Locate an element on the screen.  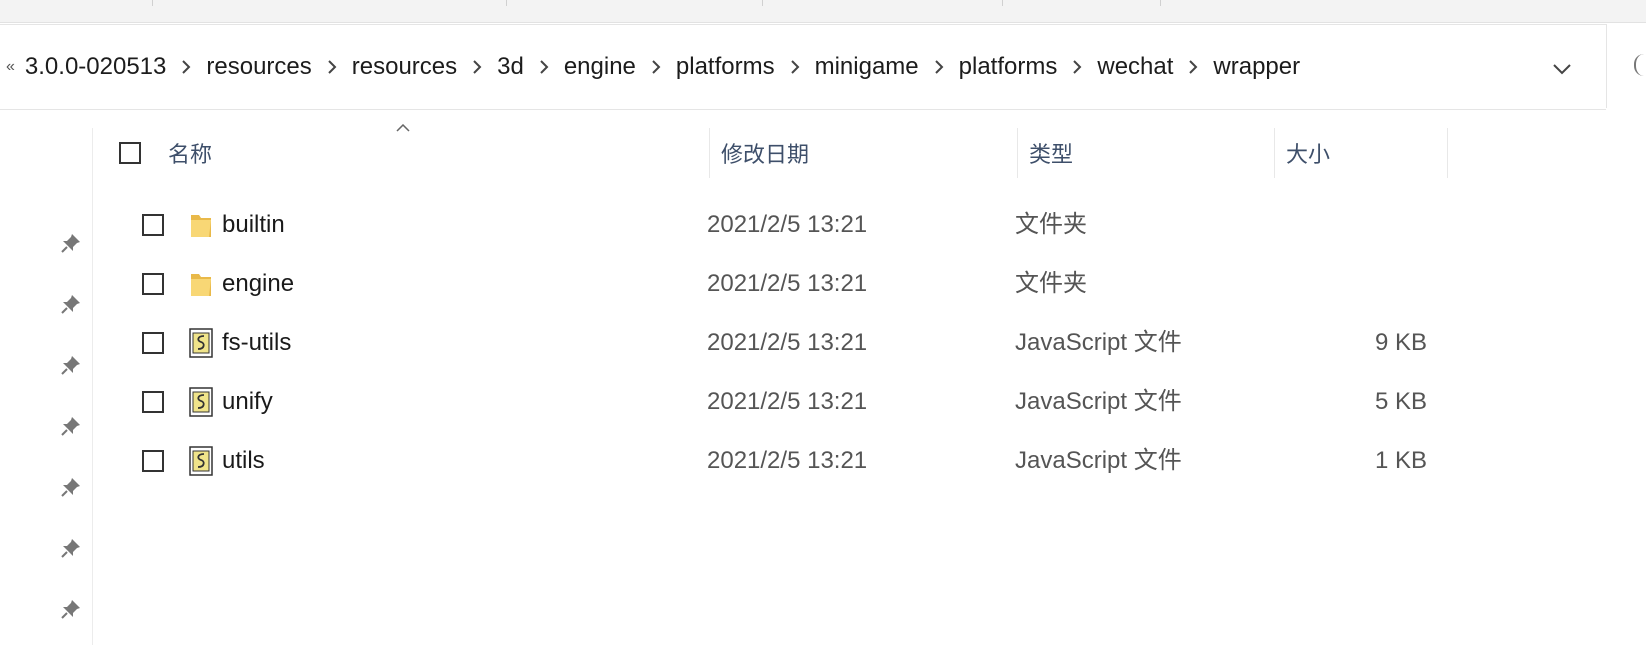
file-size: 9 KB is located at coordinates (1400, 342).